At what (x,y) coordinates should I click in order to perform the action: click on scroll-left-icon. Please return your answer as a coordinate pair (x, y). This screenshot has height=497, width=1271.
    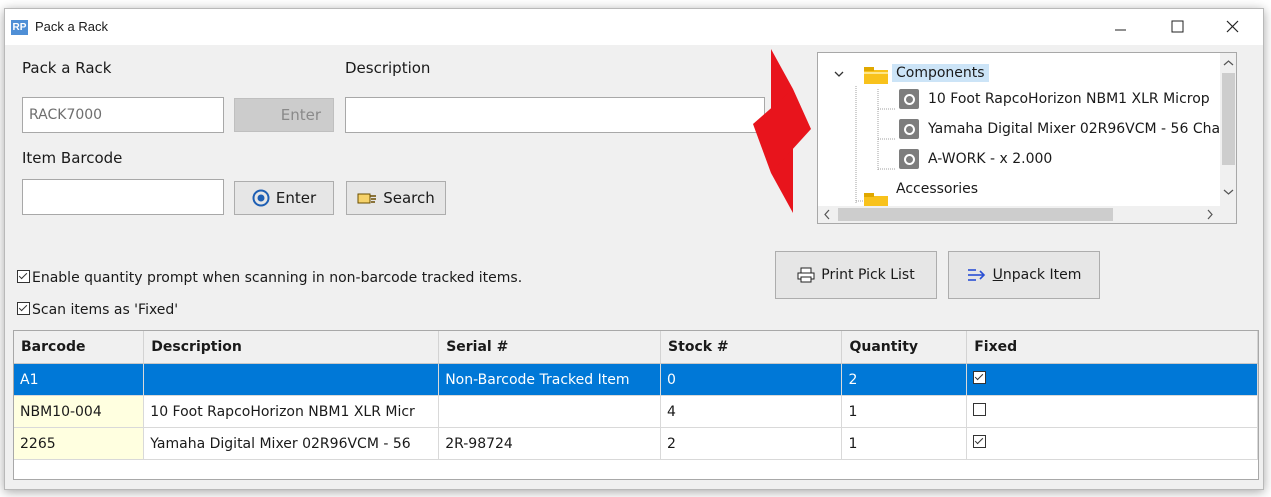
    Looking at the image, I should click on (827, 214).